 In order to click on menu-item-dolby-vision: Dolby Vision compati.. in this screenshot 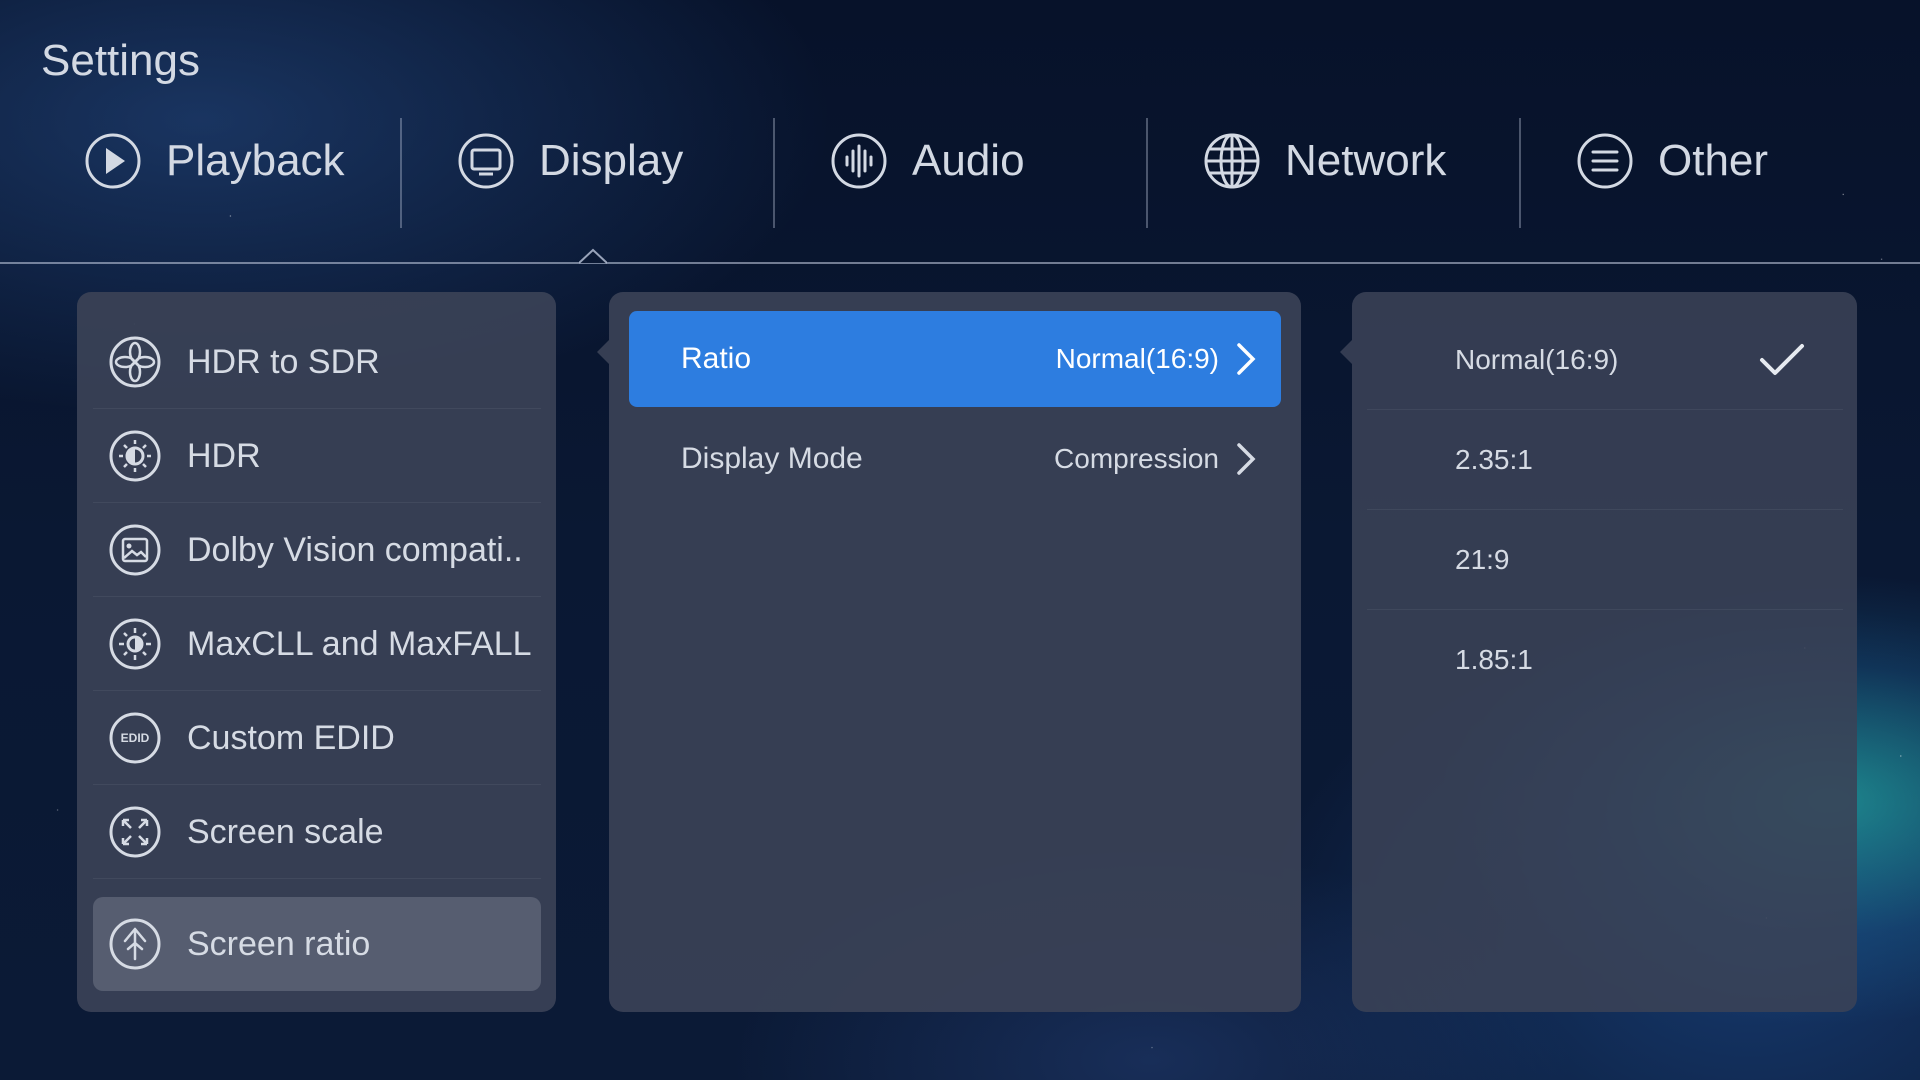, I will do `click(317, 550)`.